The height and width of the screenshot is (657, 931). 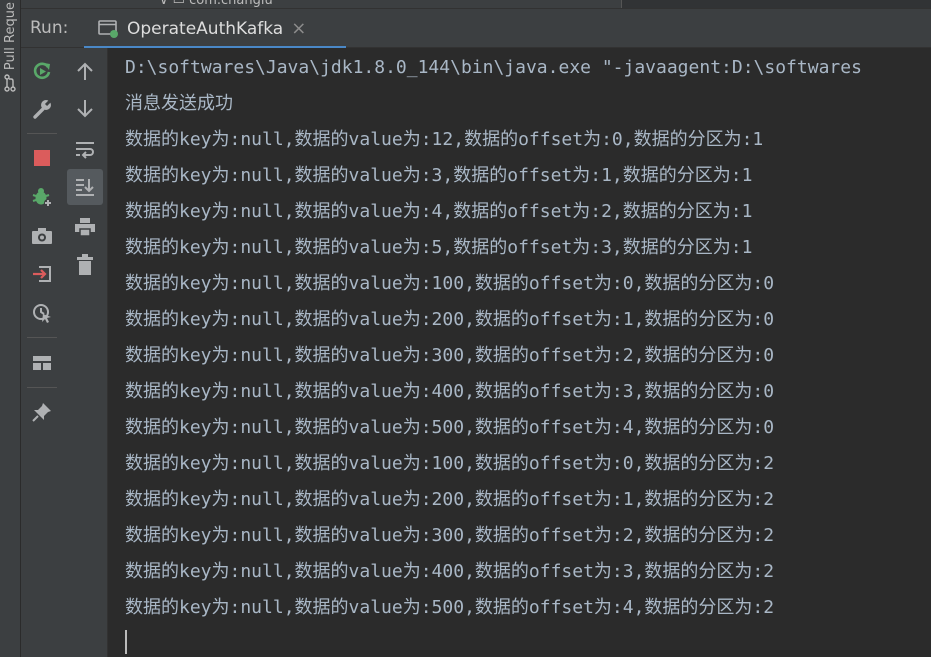 I want to click on run-toolbar-secondary, so click(x=85, y=352).